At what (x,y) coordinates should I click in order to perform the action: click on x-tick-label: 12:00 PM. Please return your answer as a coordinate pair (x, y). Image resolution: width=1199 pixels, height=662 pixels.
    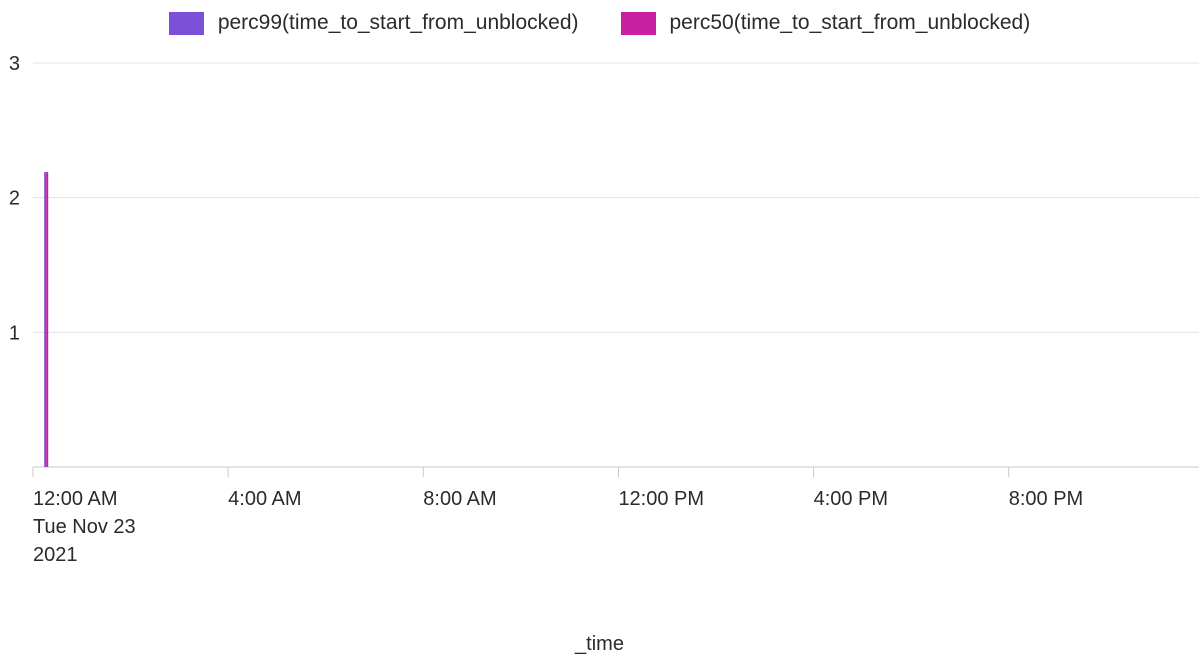
    Looking at the image, I should click on (661, 499).